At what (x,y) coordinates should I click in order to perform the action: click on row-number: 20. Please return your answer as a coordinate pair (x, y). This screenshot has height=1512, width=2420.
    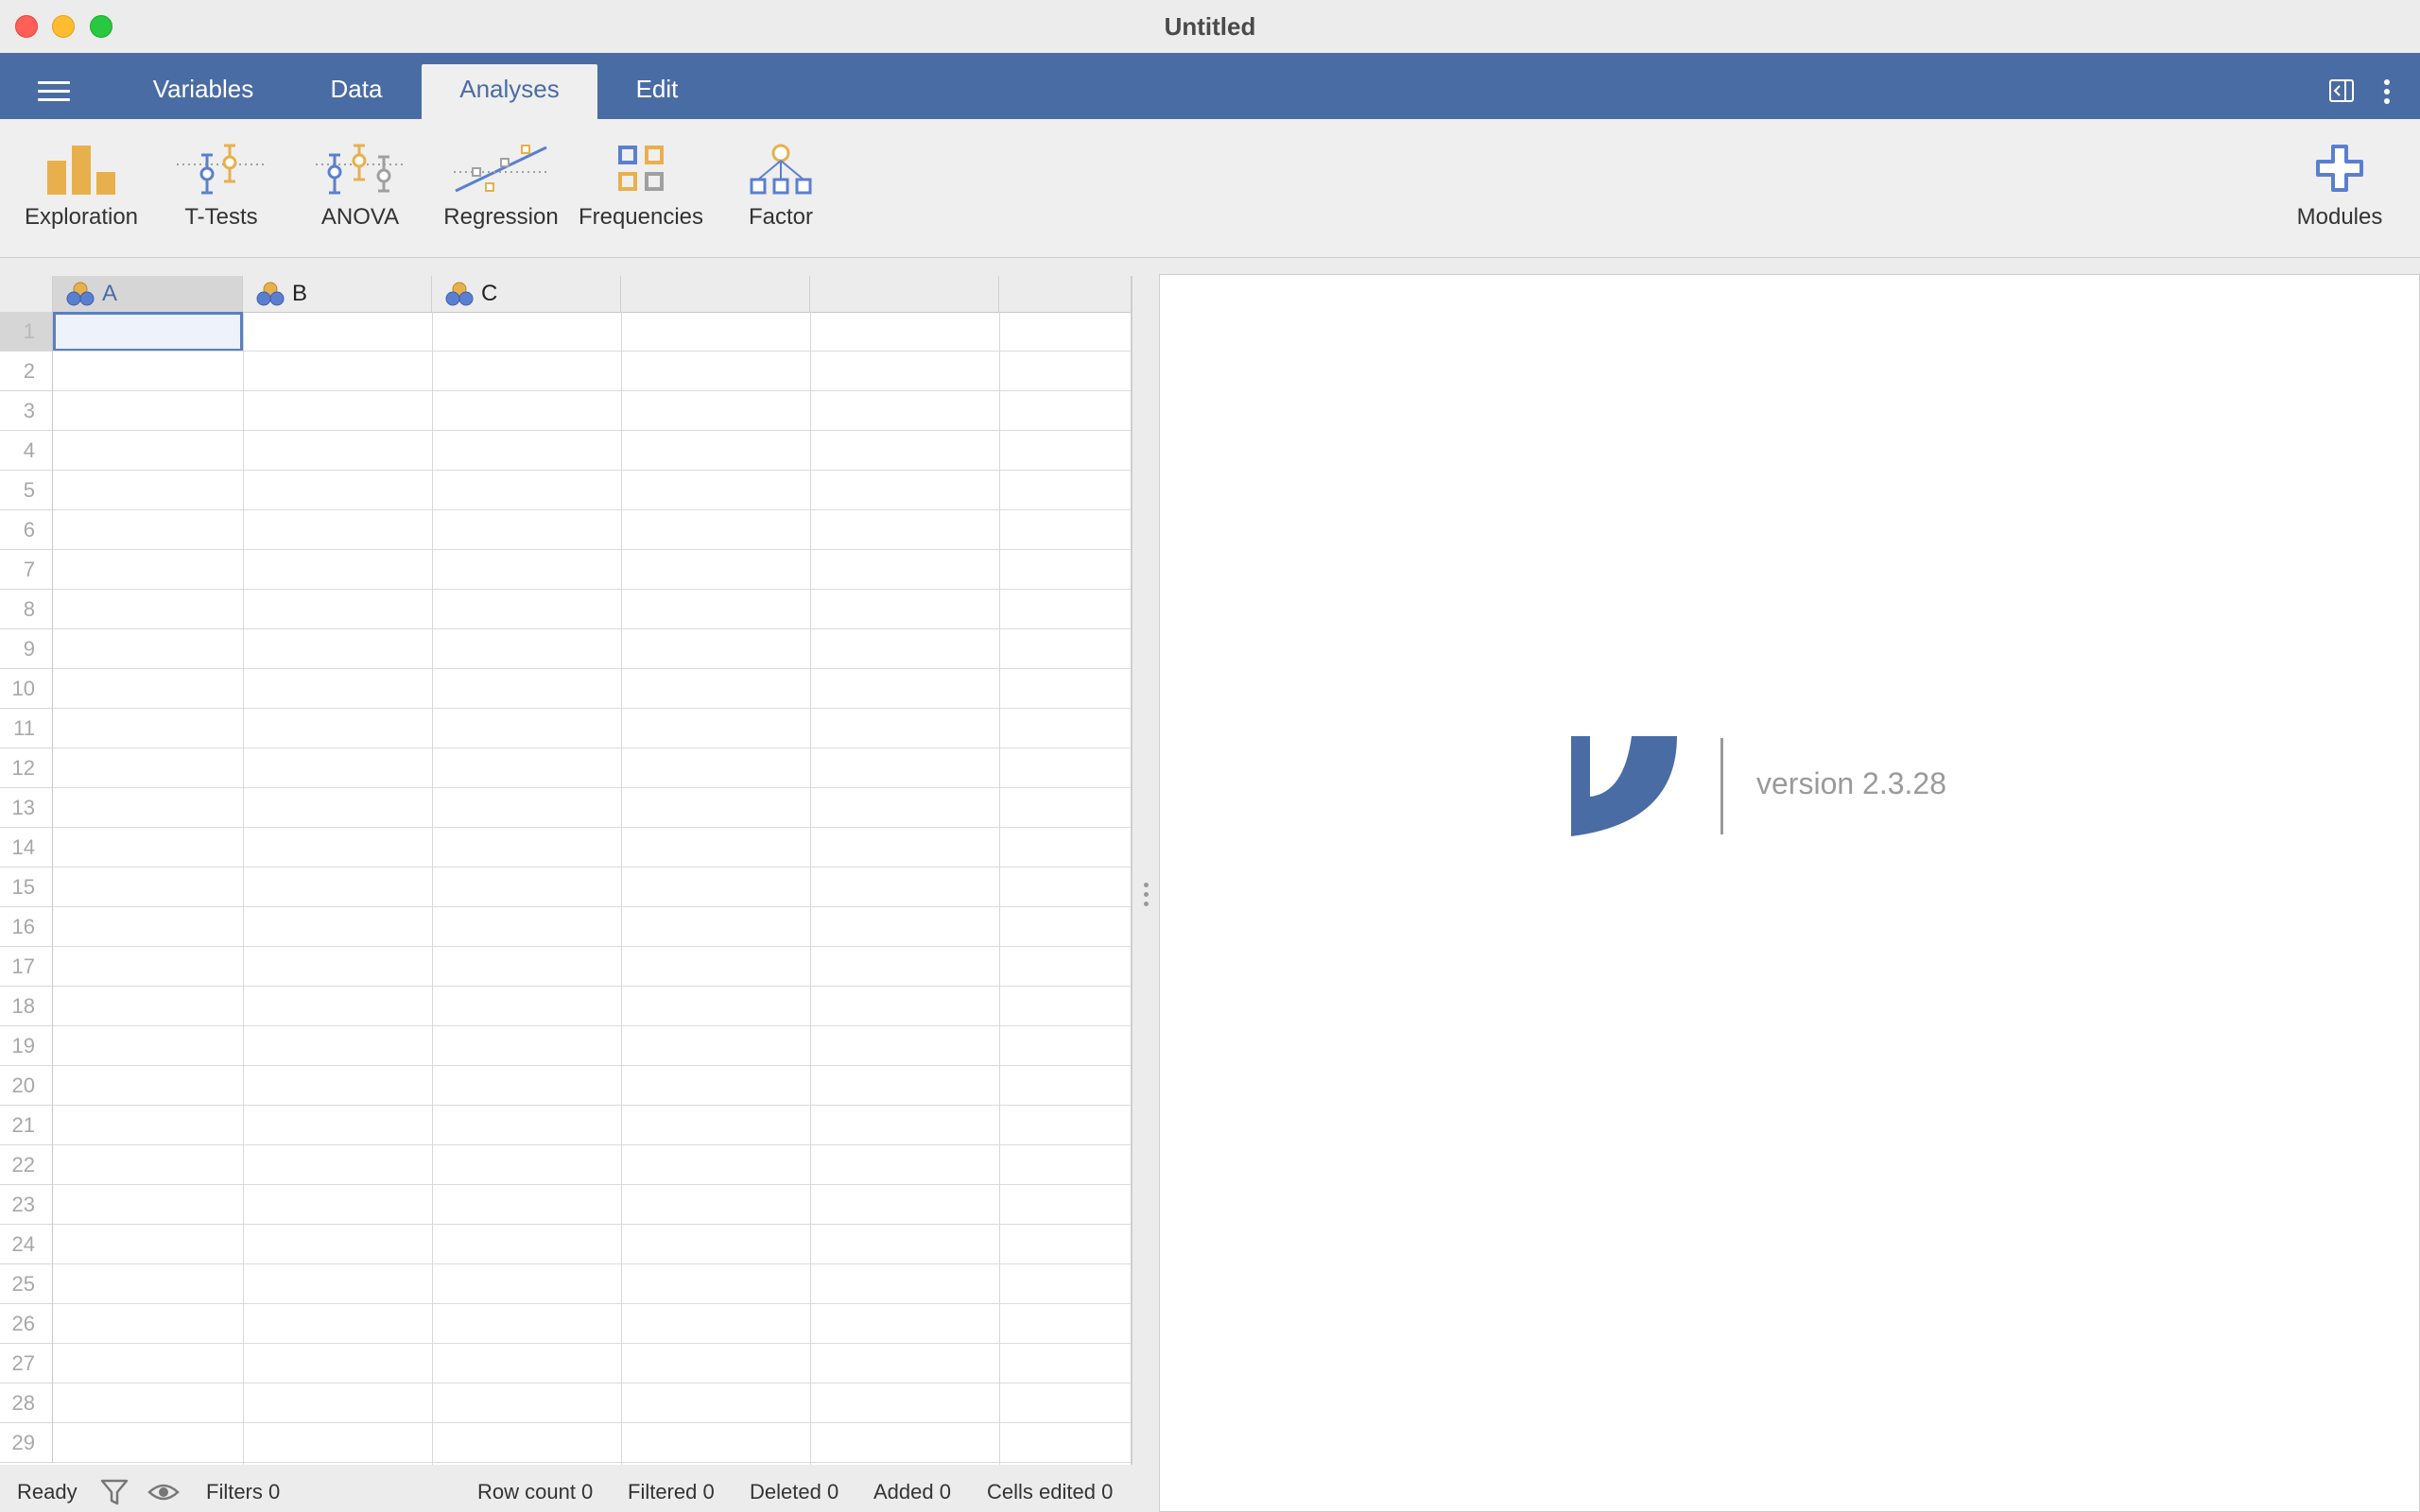
    Looking at the image, I should click on (26, 1086).